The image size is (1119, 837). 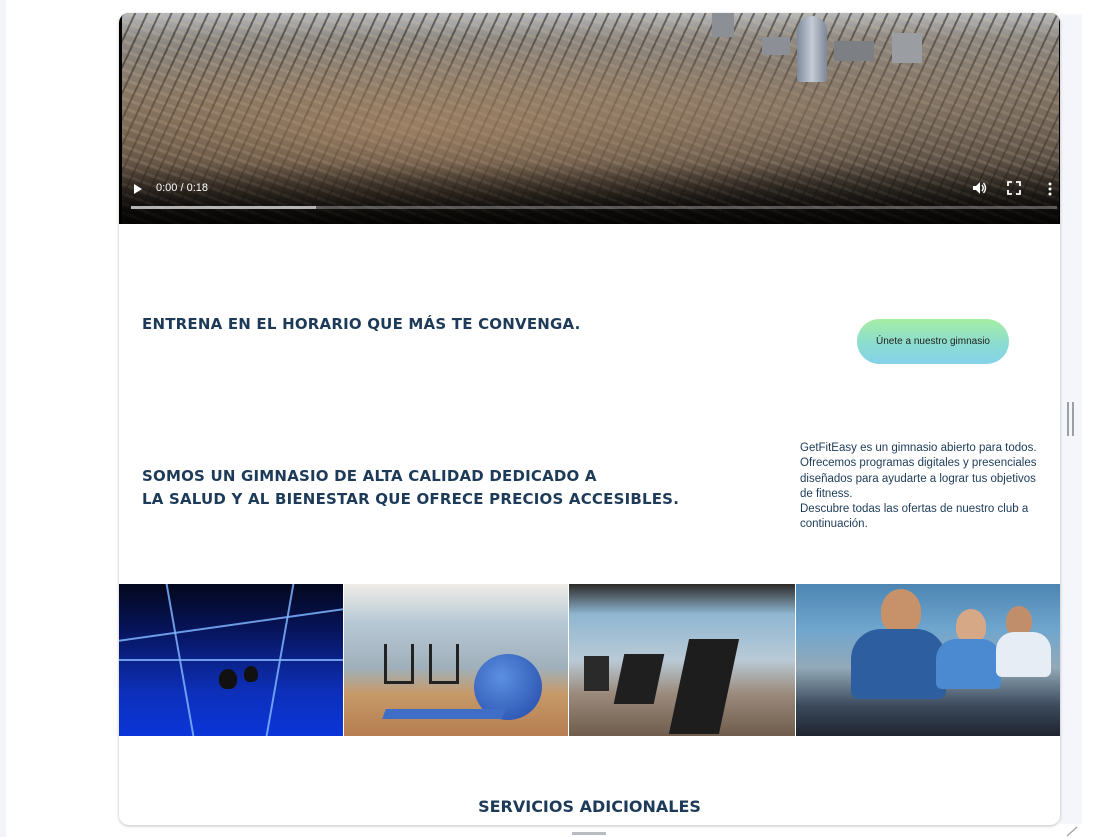 I want to click on video-buffer-fill, so click(x=224, y=207).